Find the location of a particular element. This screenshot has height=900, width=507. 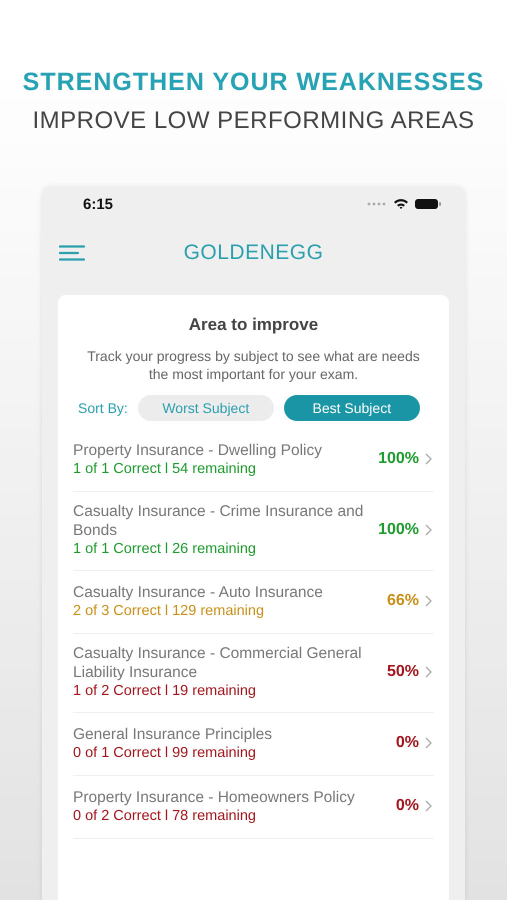

subheadline: IMPROVE LOW PERFORMING AREAS is located at coordinates (253, 121).